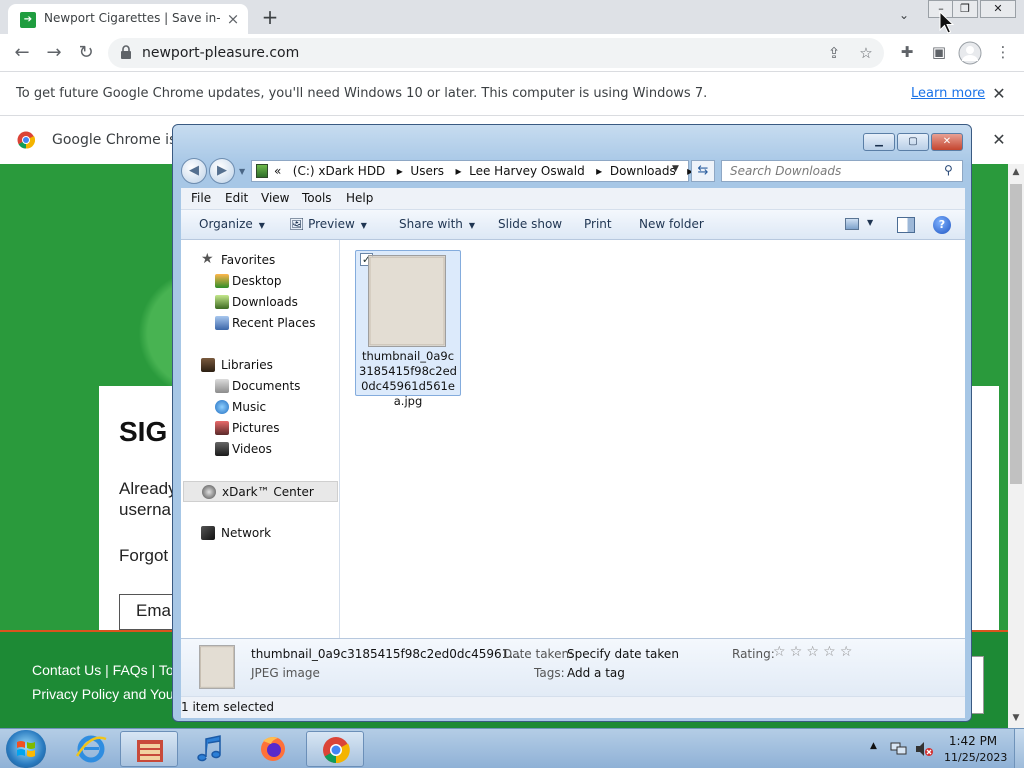 The height and width of the screenshot is (768, 1024). Describe the element at coordinates (512, 748) in the screenshot. I see `taskbar: ▲ 1:42 PM 11/25/2023` at that location.